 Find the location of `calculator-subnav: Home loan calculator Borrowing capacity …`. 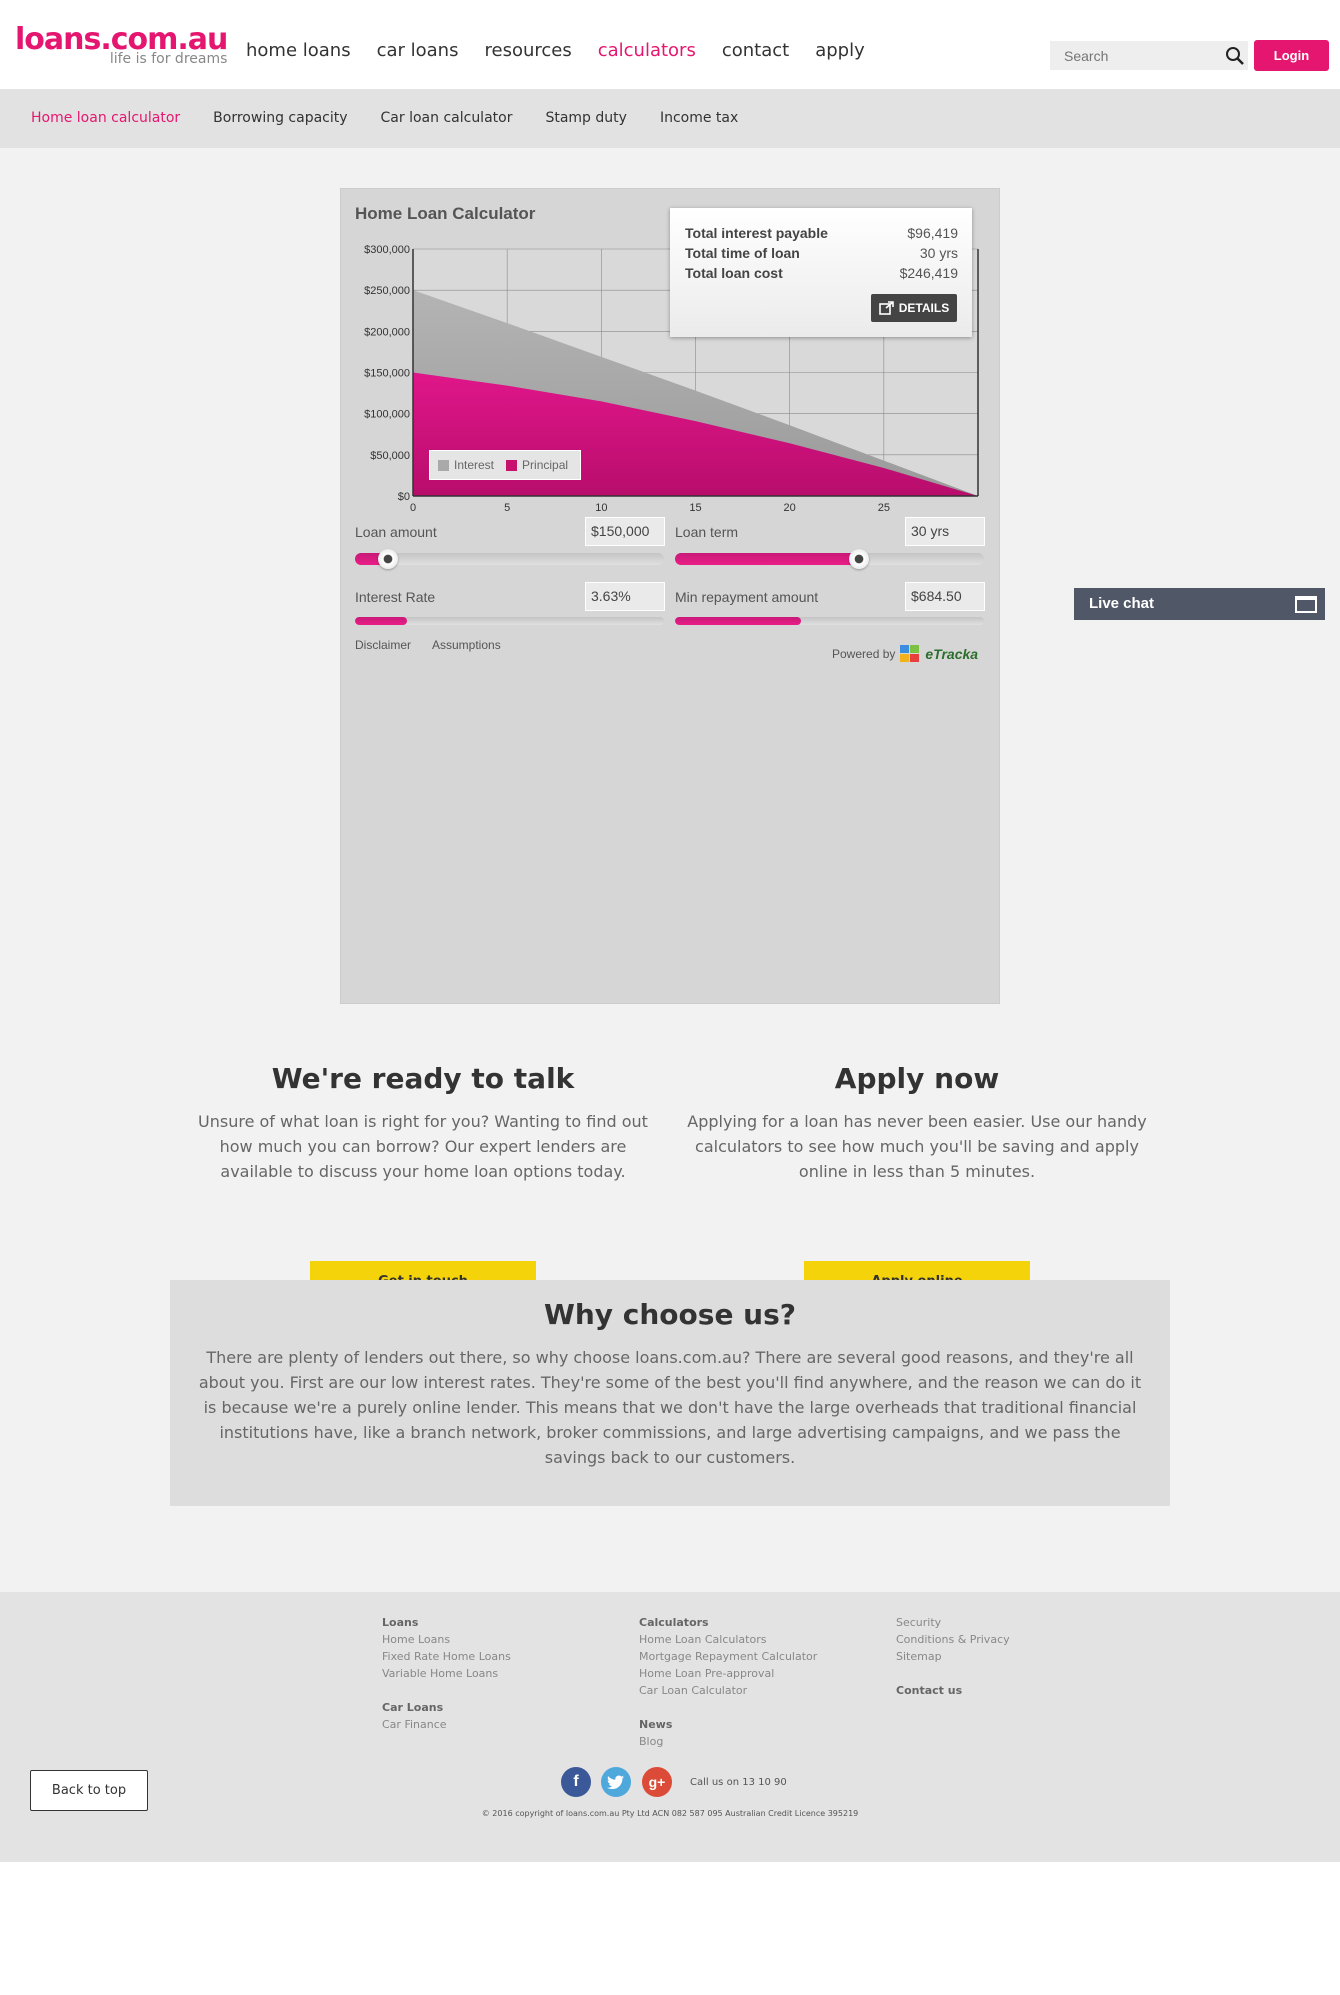

calculator-subnav: Home loan calculator Borrowing capacity … is located at coordinates (670, 119).